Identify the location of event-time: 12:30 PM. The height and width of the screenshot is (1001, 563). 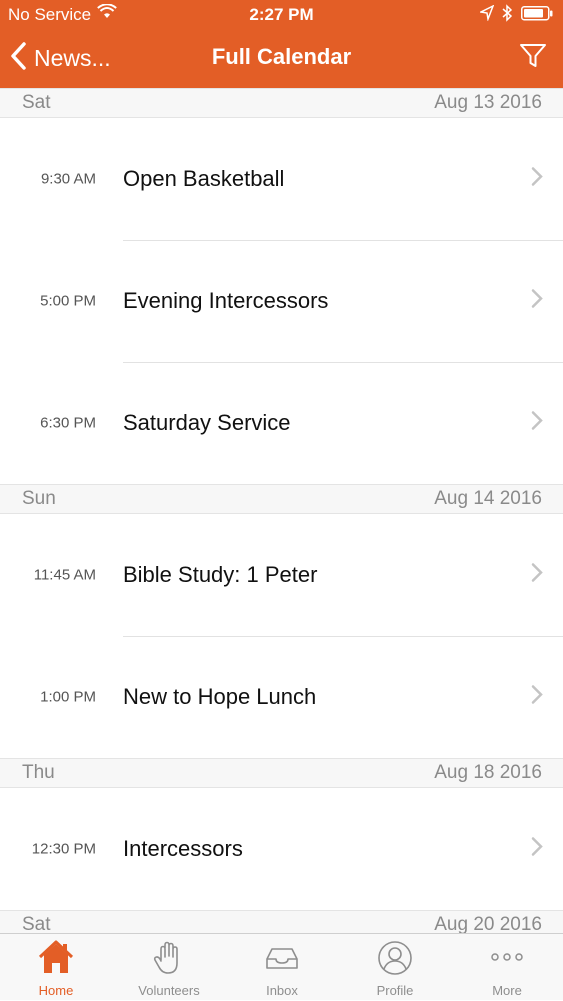
(63, 849).